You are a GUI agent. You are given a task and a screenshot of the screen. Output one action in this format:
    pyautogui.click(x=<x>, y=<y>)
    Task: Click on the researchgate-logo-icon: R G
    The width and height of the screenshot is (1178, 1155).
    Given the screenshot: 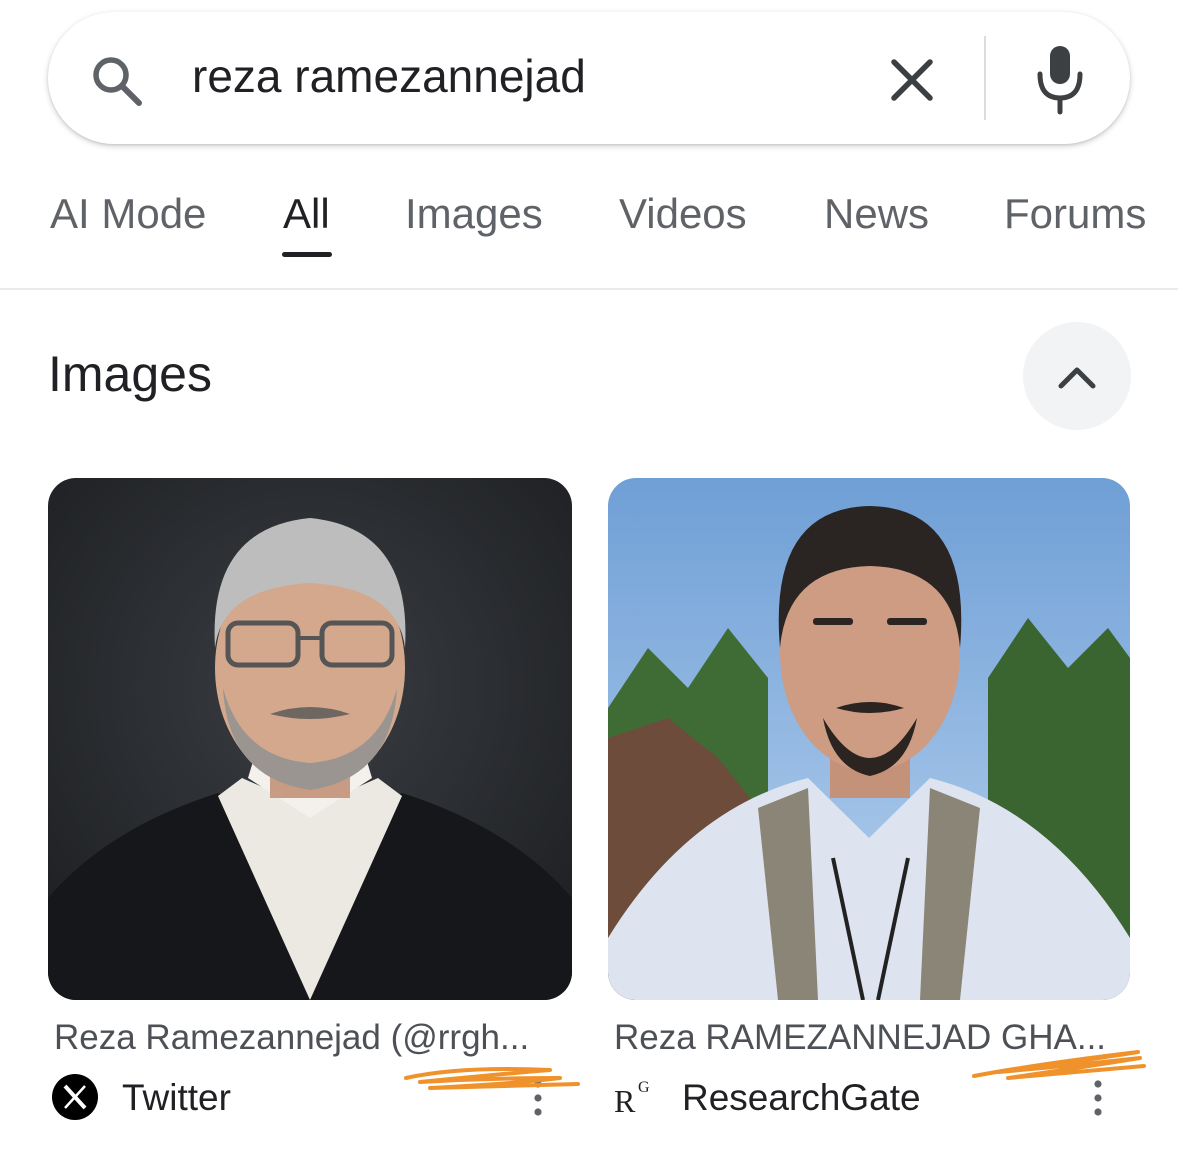 What is the action you would take?
    pyautogui.click(x=632, y=1099)
    